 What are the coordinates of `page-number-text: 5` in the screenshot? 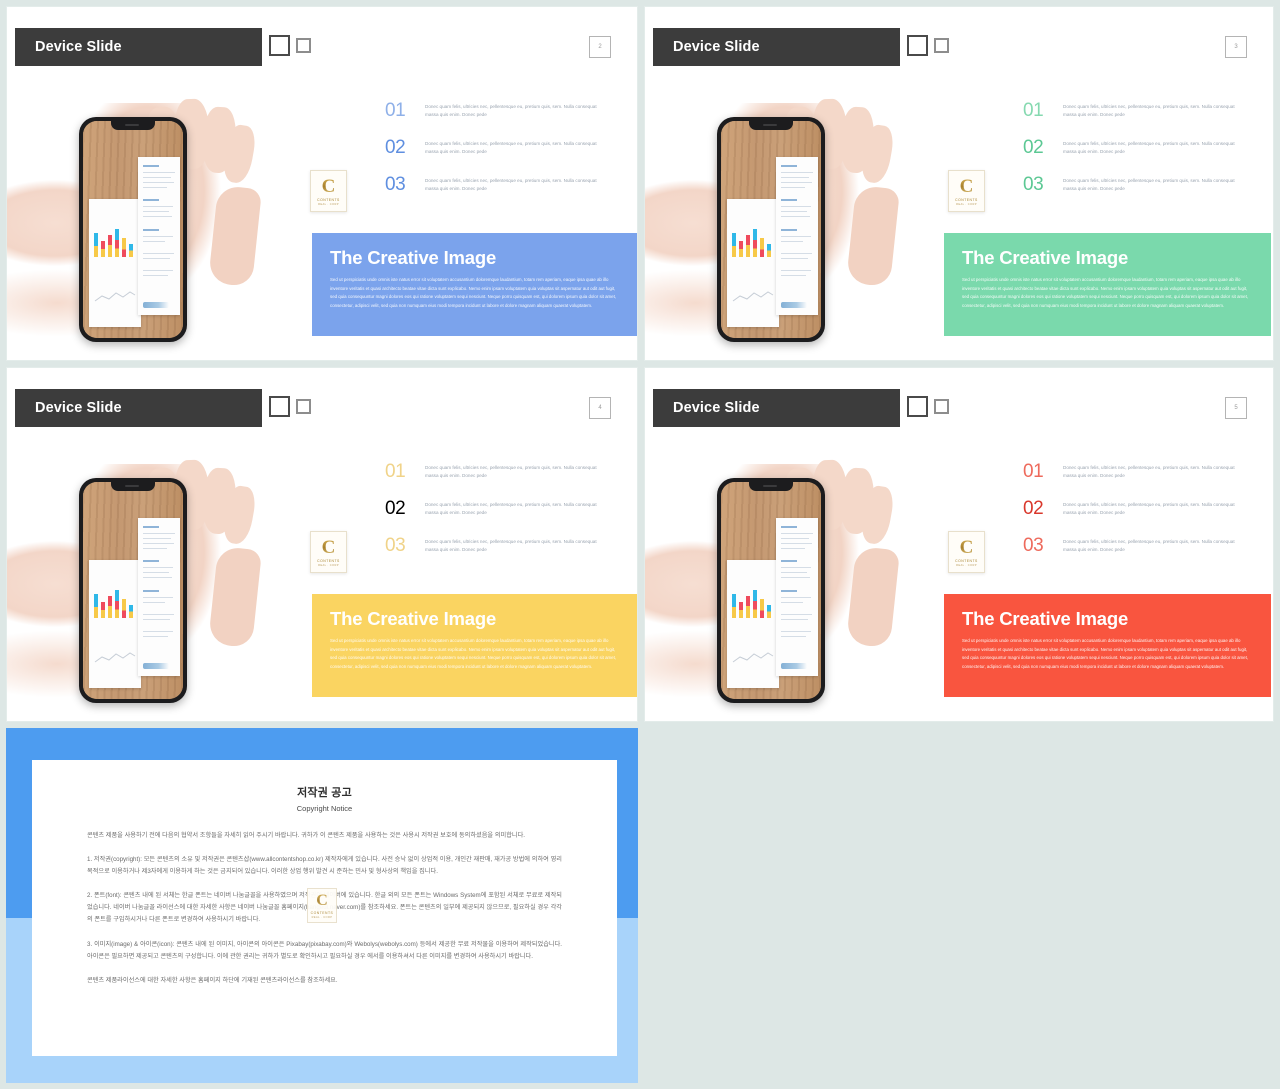 It's located at (1236, 408).